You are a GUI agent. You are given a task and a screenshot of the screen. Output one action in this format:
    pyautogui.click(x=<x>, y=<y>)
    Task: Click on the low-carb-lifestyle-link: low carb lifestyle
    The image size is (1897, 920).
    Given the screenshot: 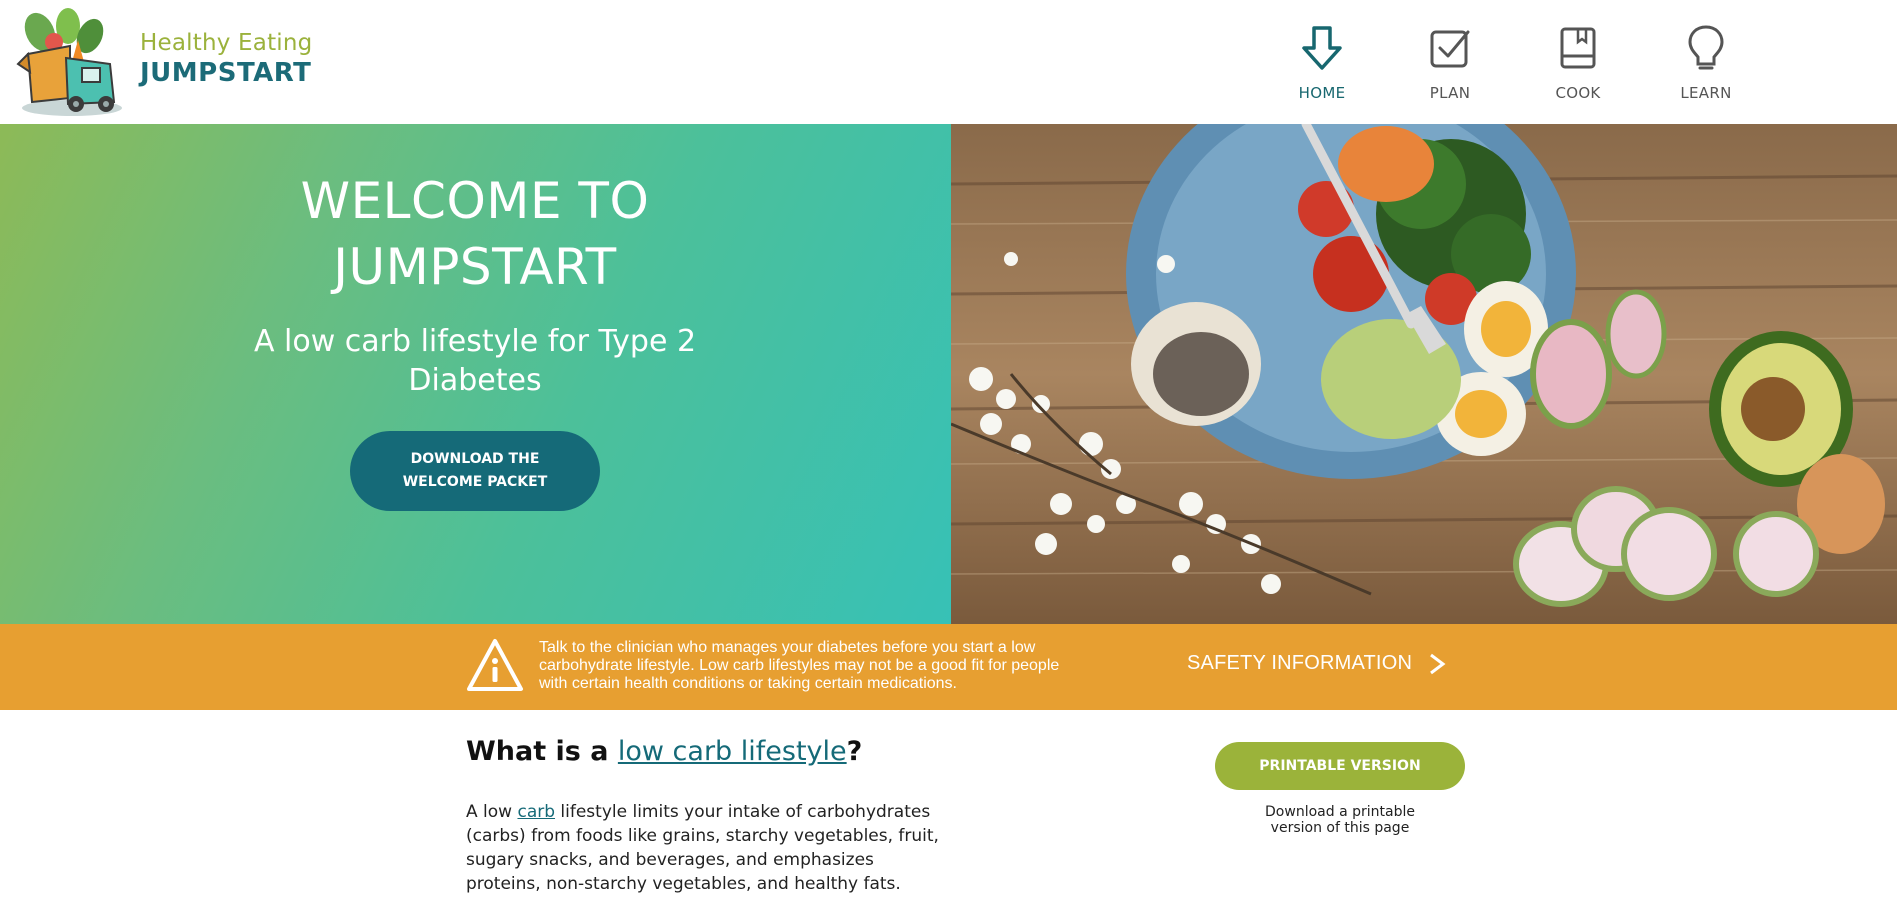 What is the action you would take?
    pyautogui.click(x=732, y=751)
    